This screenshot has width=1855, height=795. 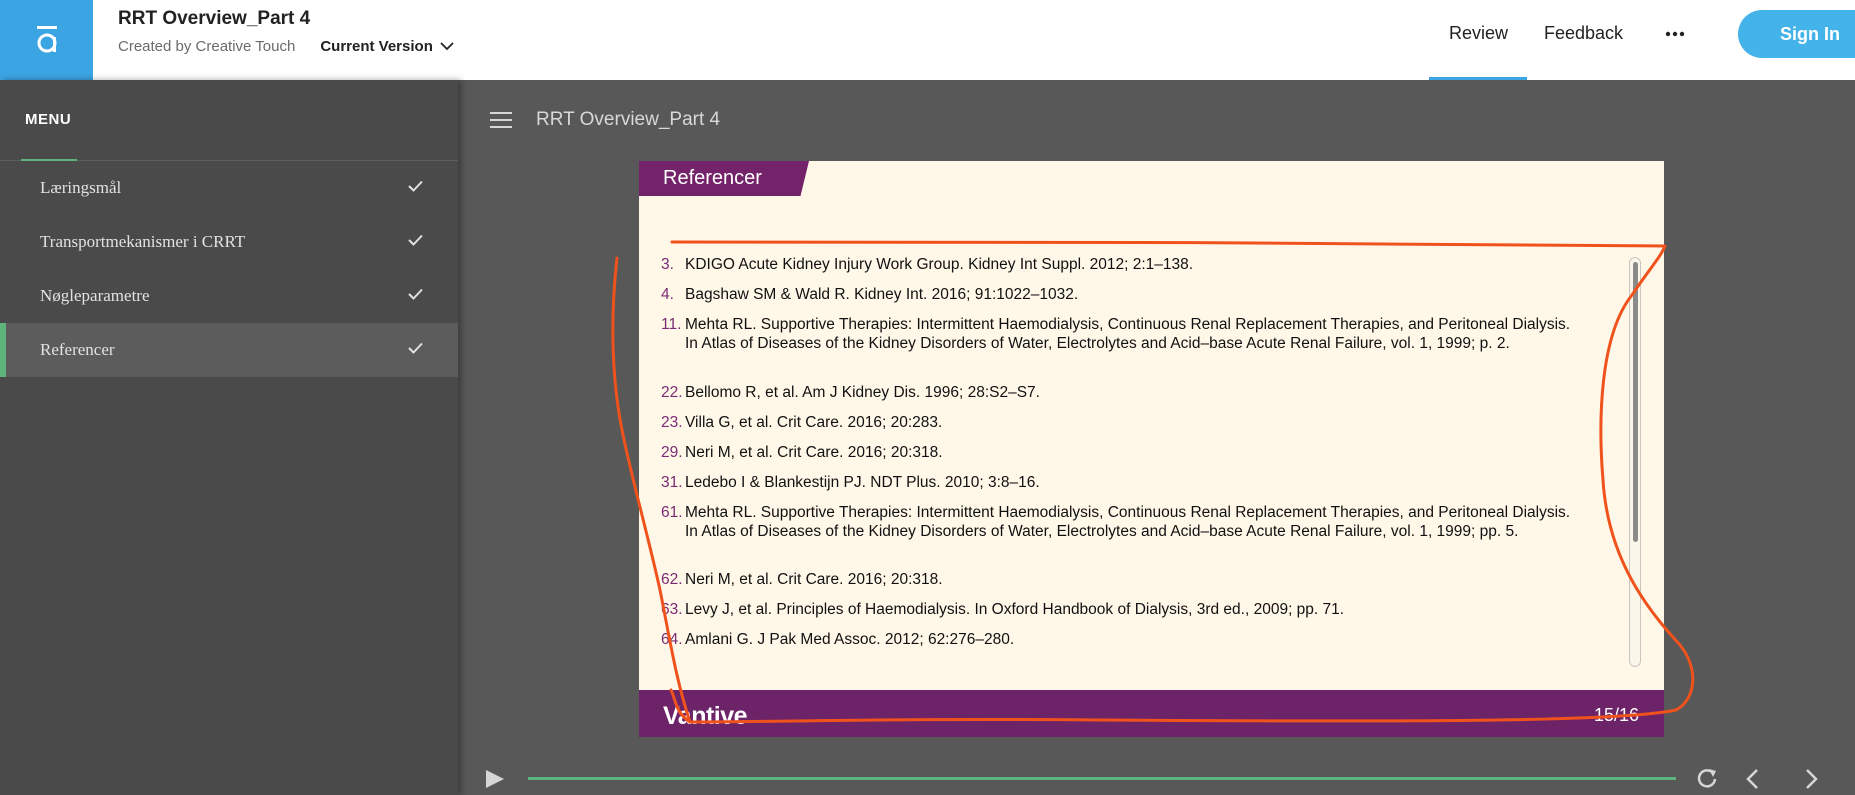 What do you see at coordinates (1583, 33) in the screenshot?
I see `feedback-link: Feedback` at bounding box center [1583, 33].